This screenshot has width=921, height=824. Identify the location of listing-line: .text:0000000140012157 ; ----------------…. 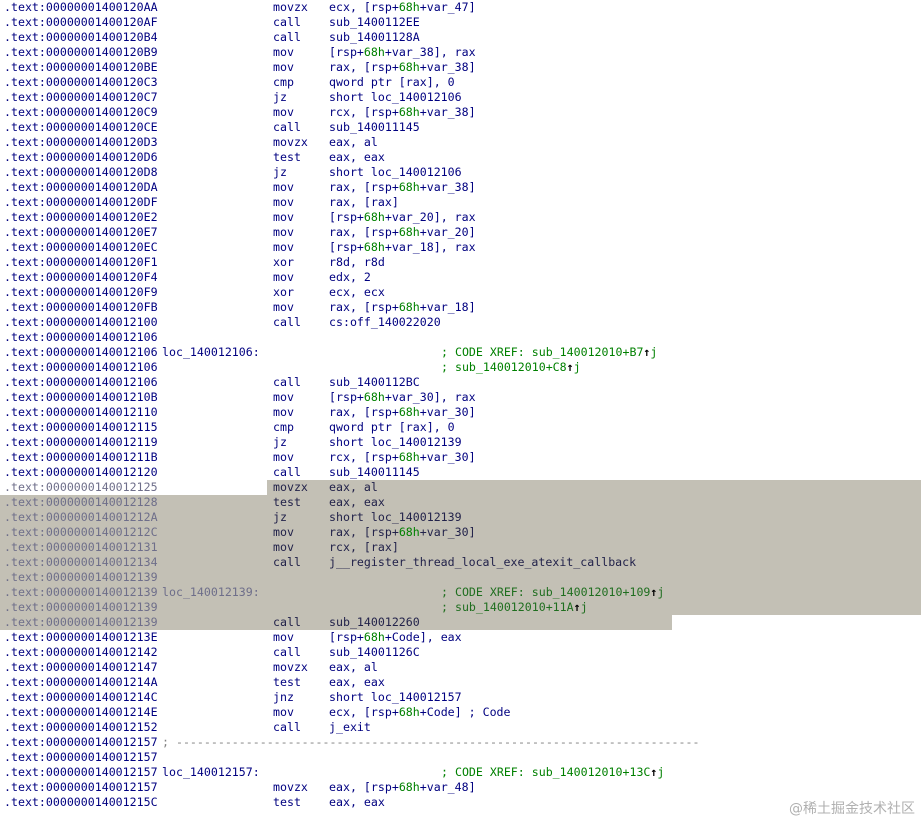
(460, 742).